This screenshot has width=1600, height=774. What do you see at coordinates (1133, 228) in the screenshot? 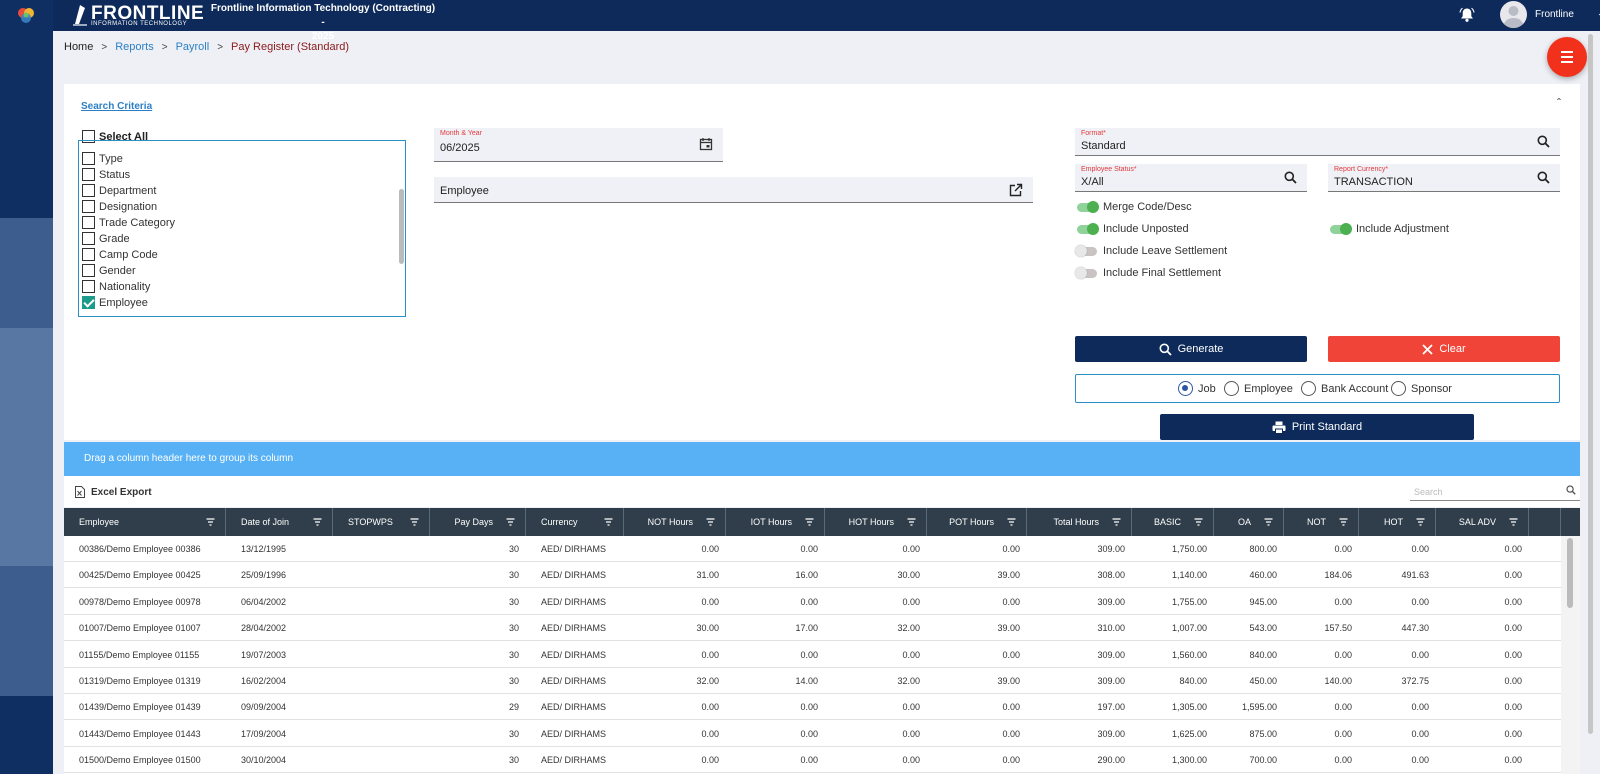
I see `include-unposted-toggle: Include Unposted` at bounding box center [1133, 228].